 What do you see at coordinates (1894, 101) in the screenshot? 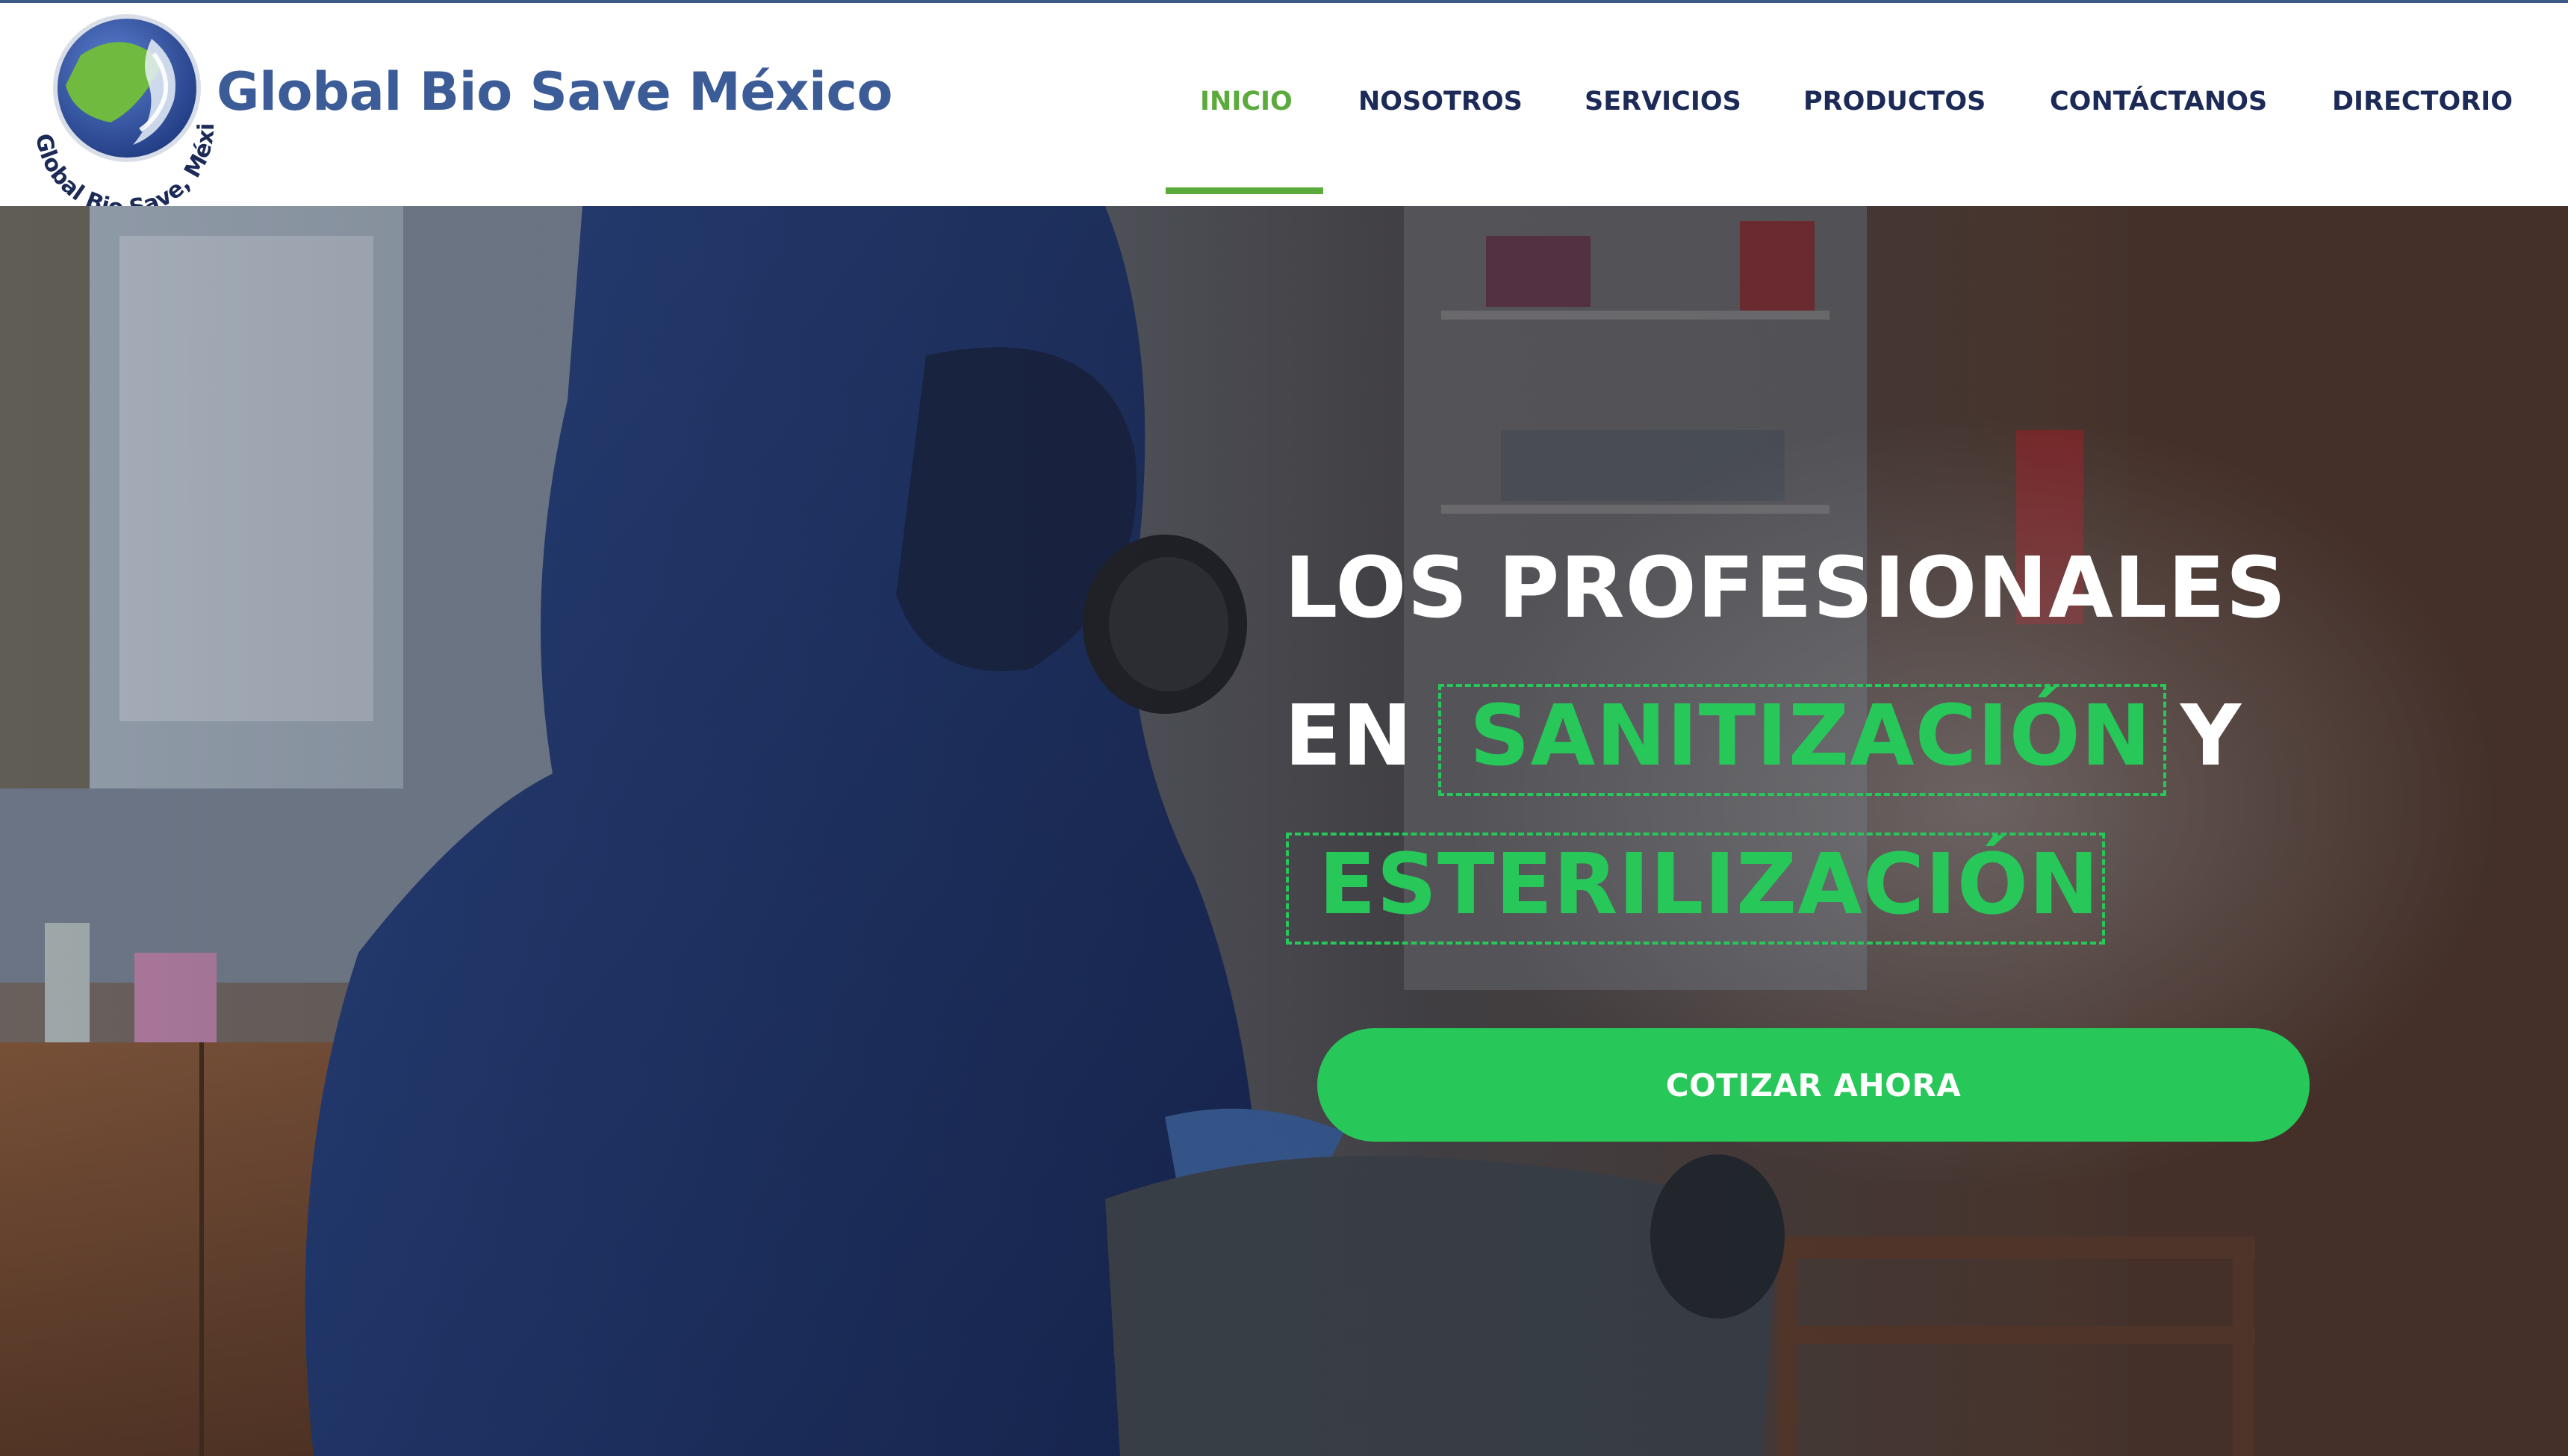
I see `nav-item-productos: PRODUCTOS` at bounding box center [1894, 101].